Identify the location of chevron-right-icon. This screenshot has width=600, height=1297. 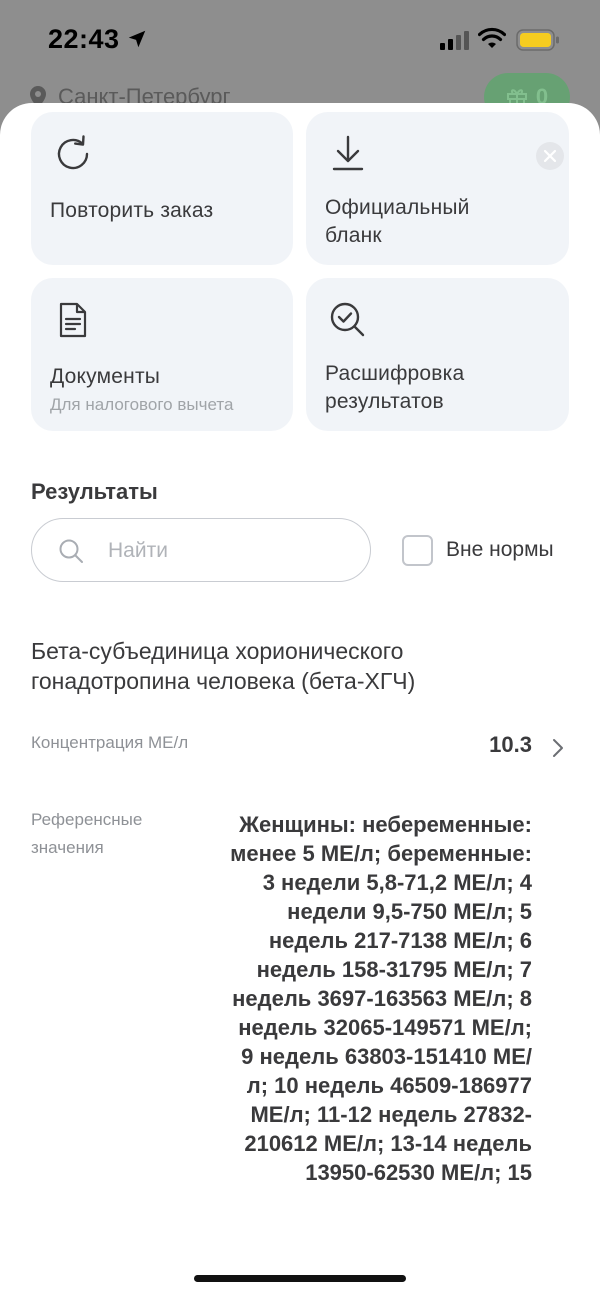
(558, 748).